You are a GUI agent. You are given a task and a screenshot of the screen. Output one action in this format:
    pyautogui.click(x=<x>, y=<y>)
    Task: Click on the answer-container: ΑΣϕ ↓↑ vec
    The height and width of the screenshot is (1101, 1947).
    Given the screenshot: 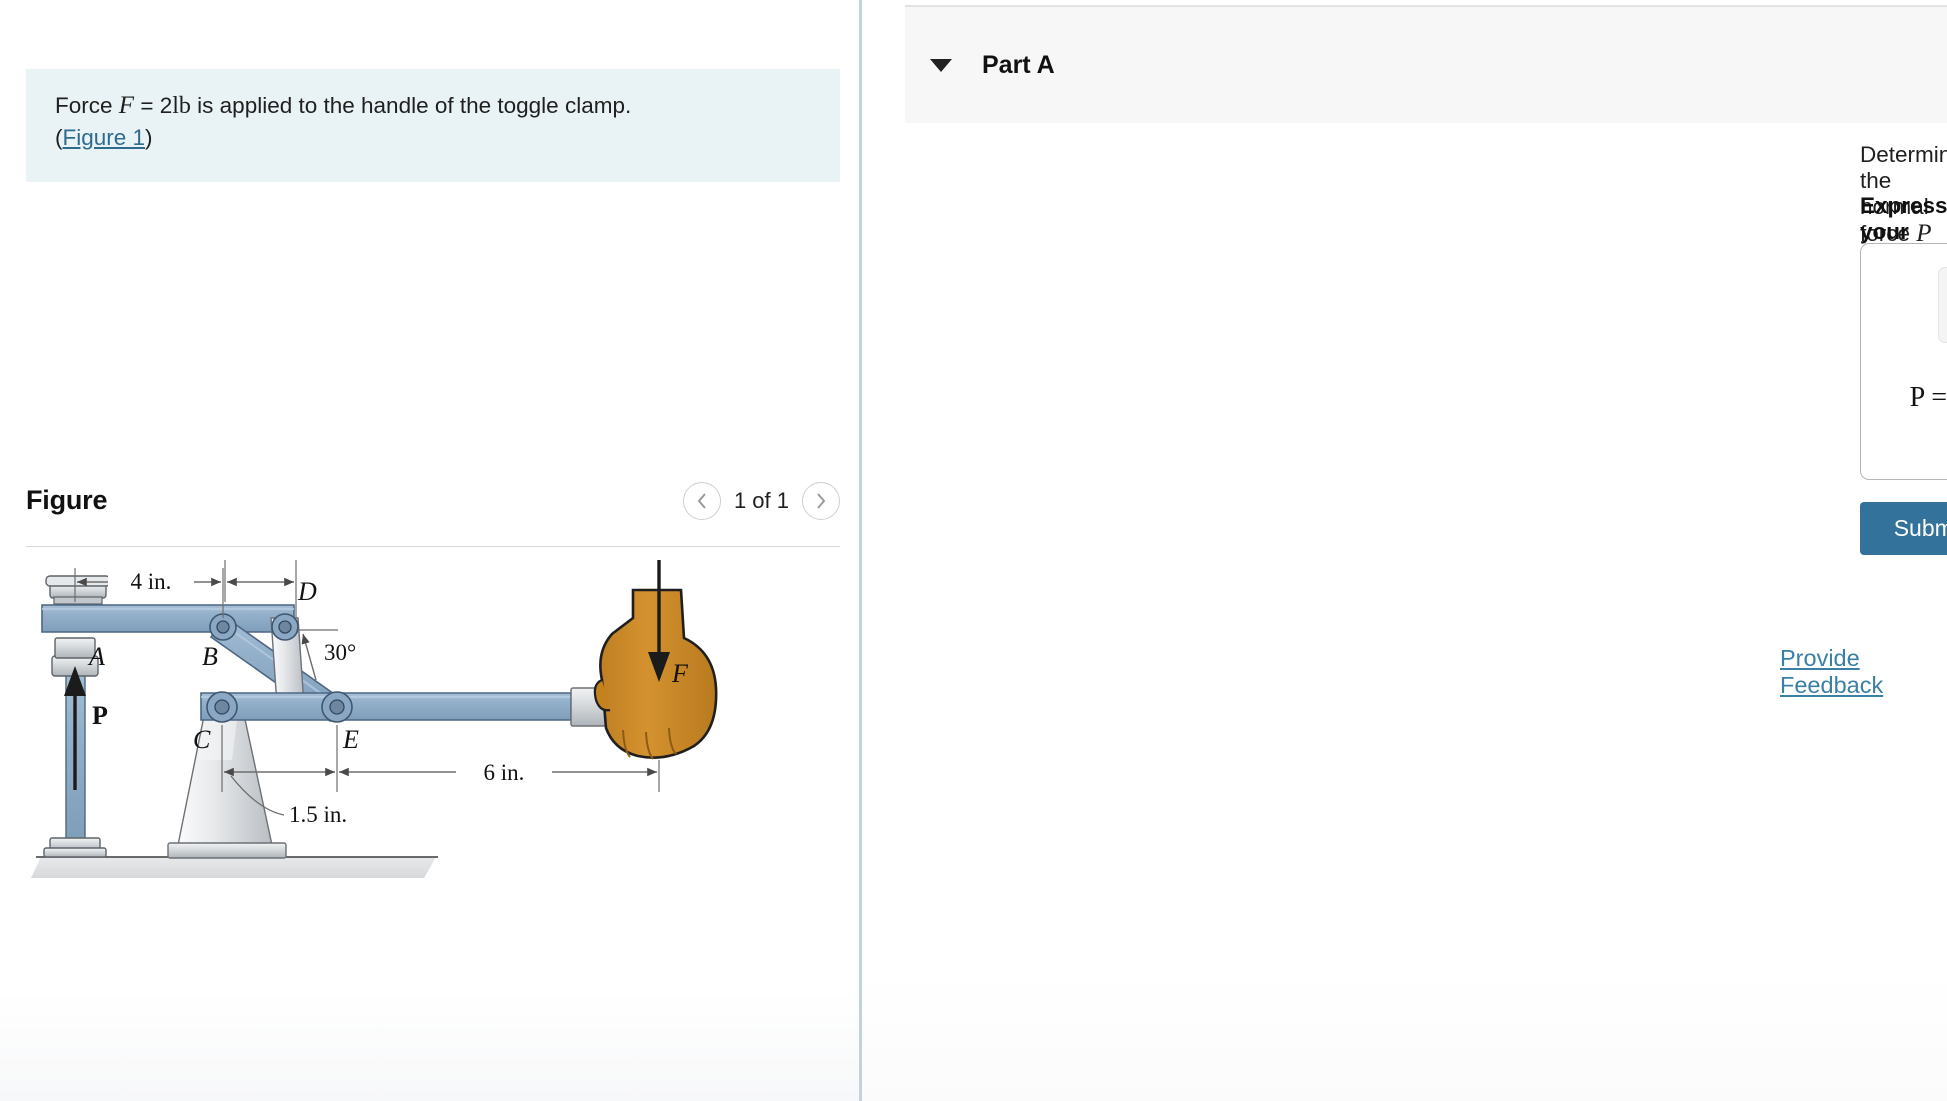 What is the action you would take?
    pyautogui.click(x=1903, y=361)
    